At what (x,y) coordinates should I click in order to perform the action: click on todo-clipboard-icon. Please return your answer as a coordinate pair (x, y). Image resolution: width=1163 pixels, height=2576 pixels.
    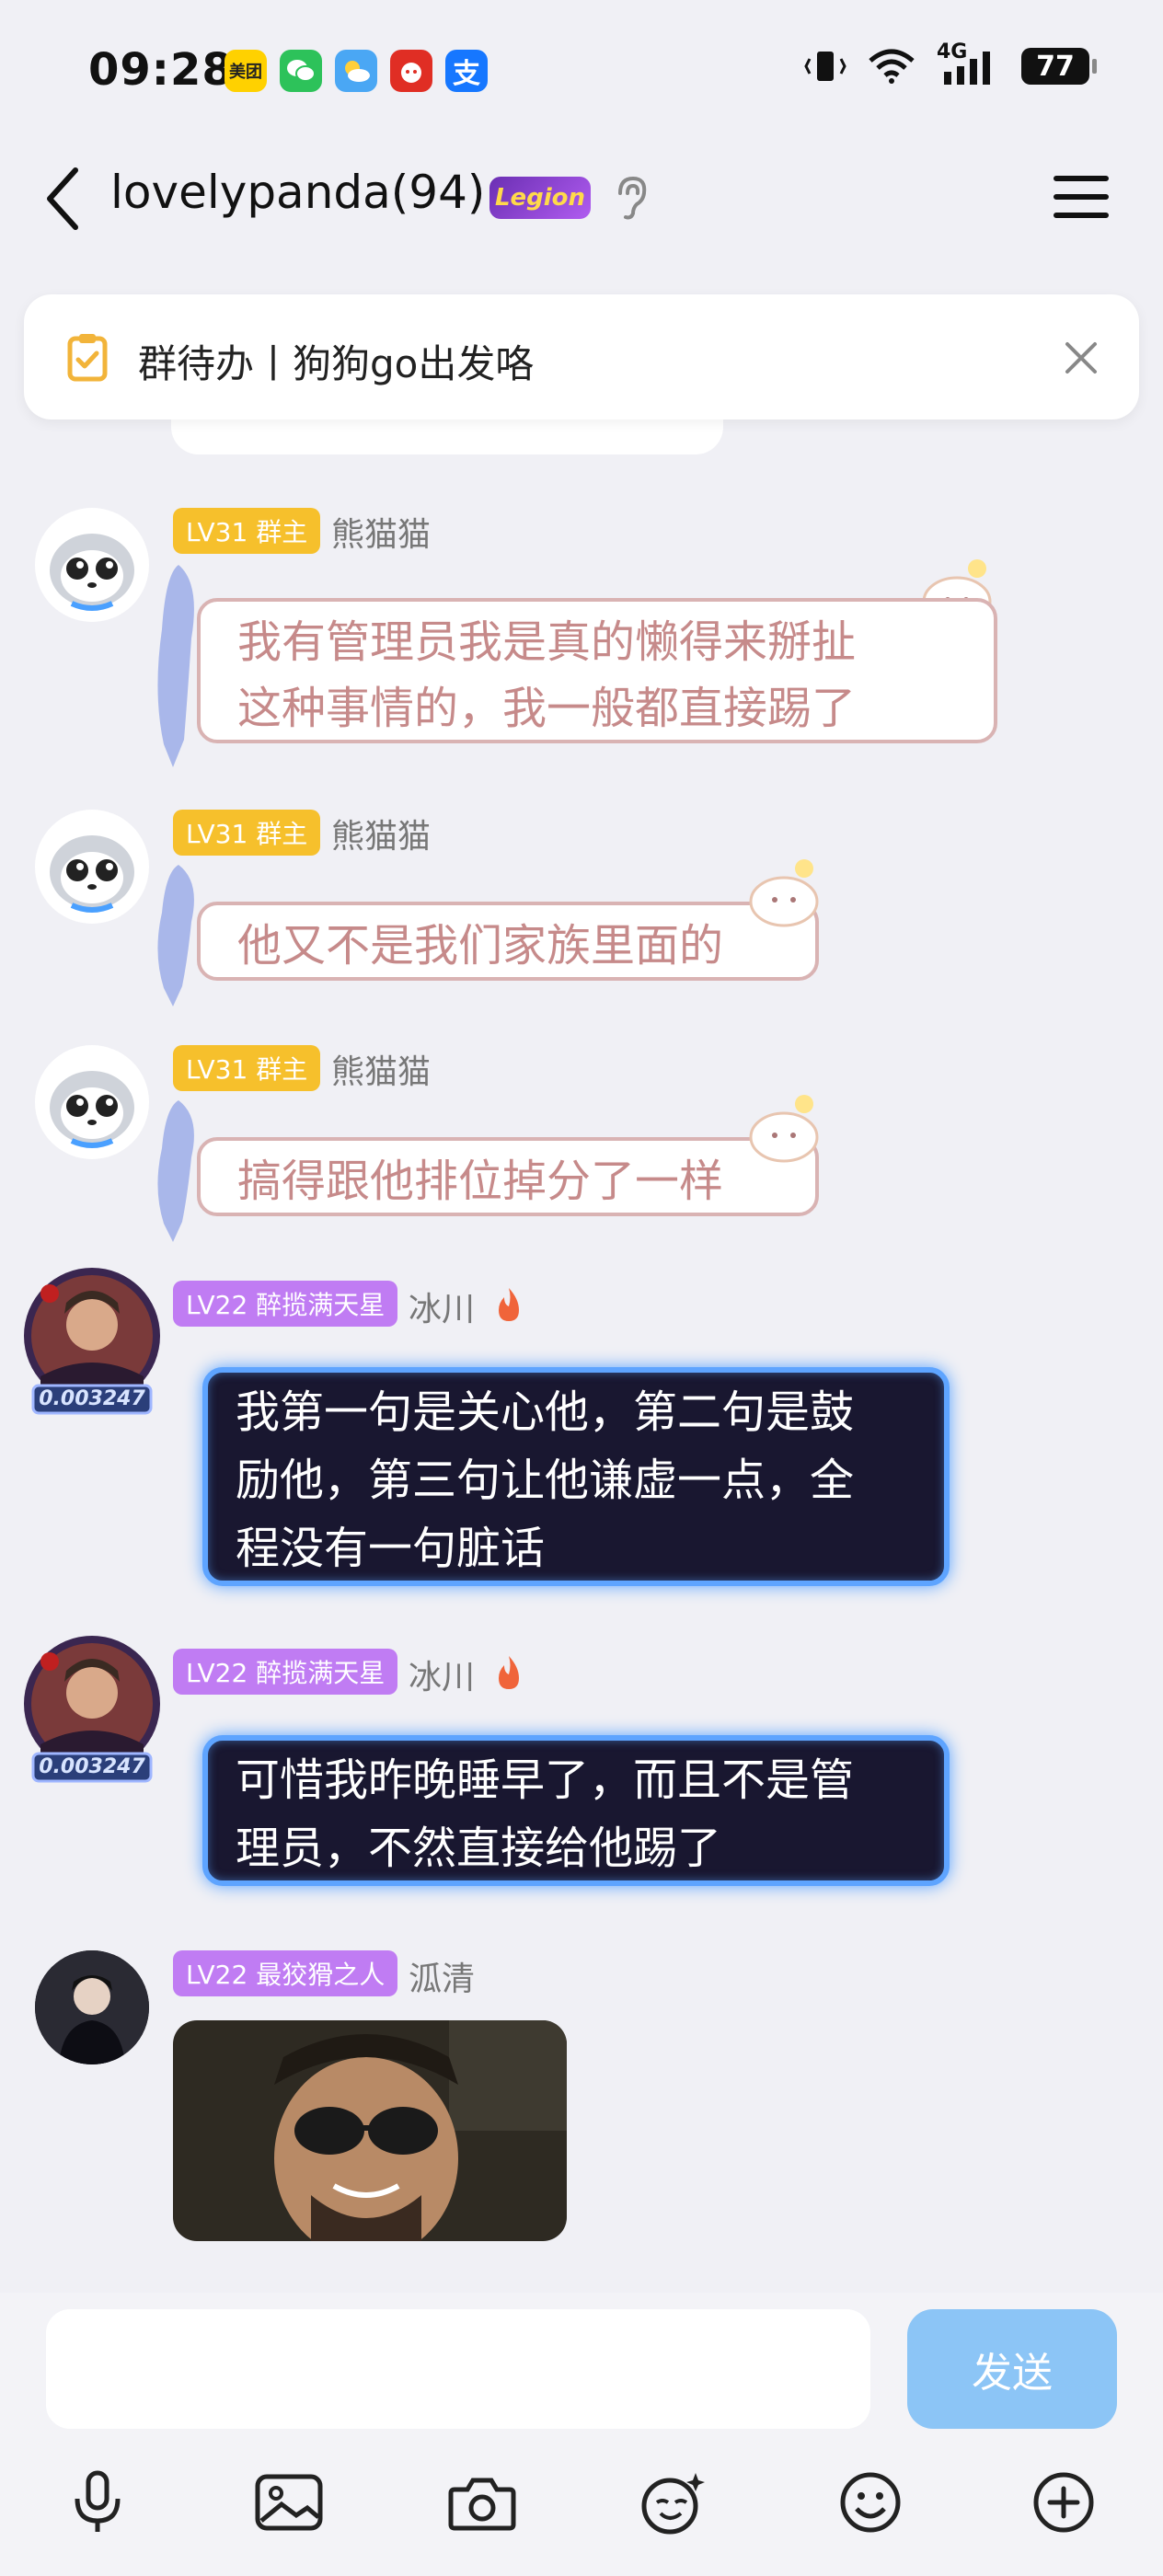
    Looking at the image, I should click on (87, 357).